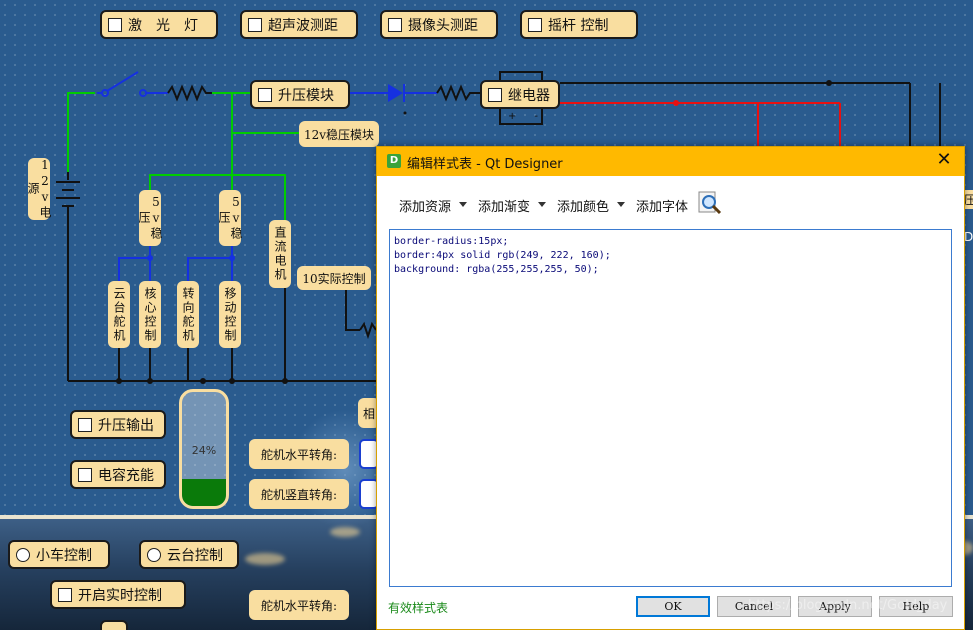  What do you see at coordinates (299, 454) in the screenshot?
I see `servo-horizontal-label: 舵机水平转角:` at bounding box center [299, 454].